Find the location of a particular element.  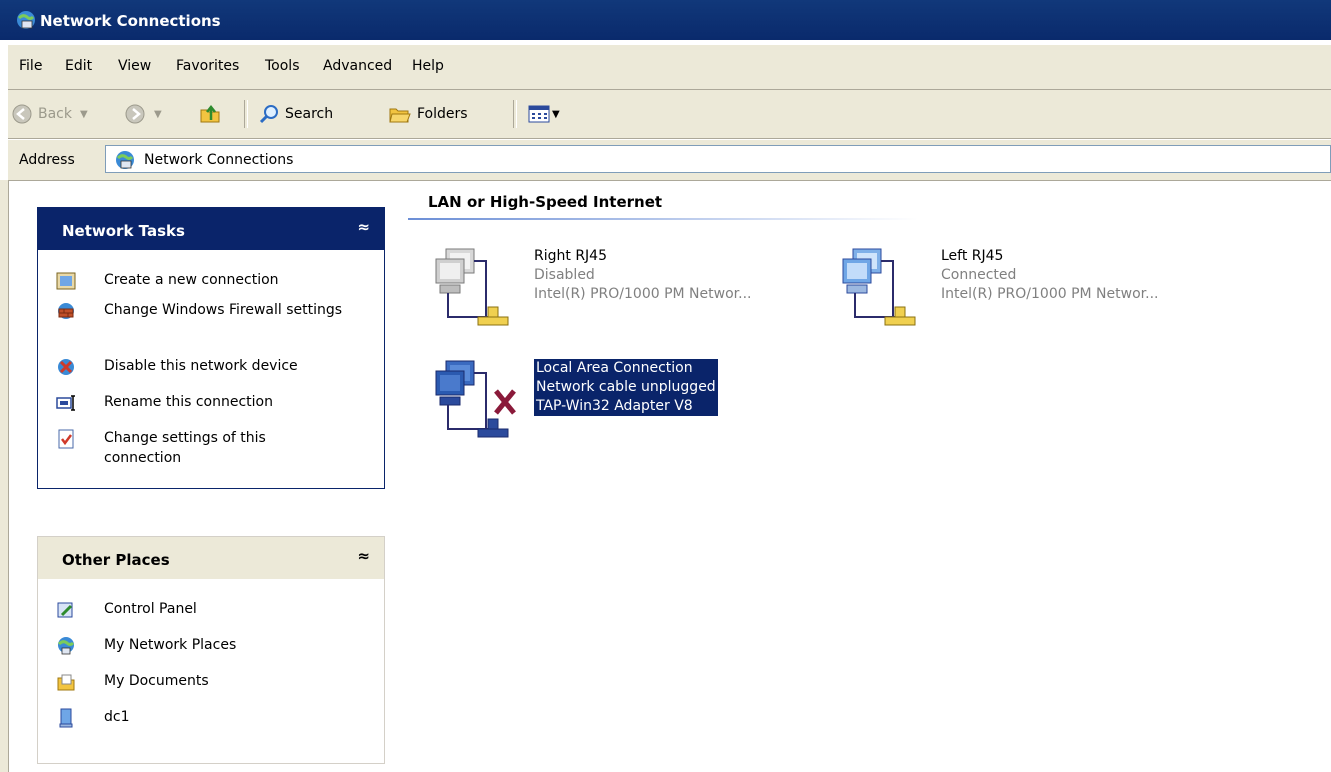

forward-button: ▼ is located at coordinates (143, 114).